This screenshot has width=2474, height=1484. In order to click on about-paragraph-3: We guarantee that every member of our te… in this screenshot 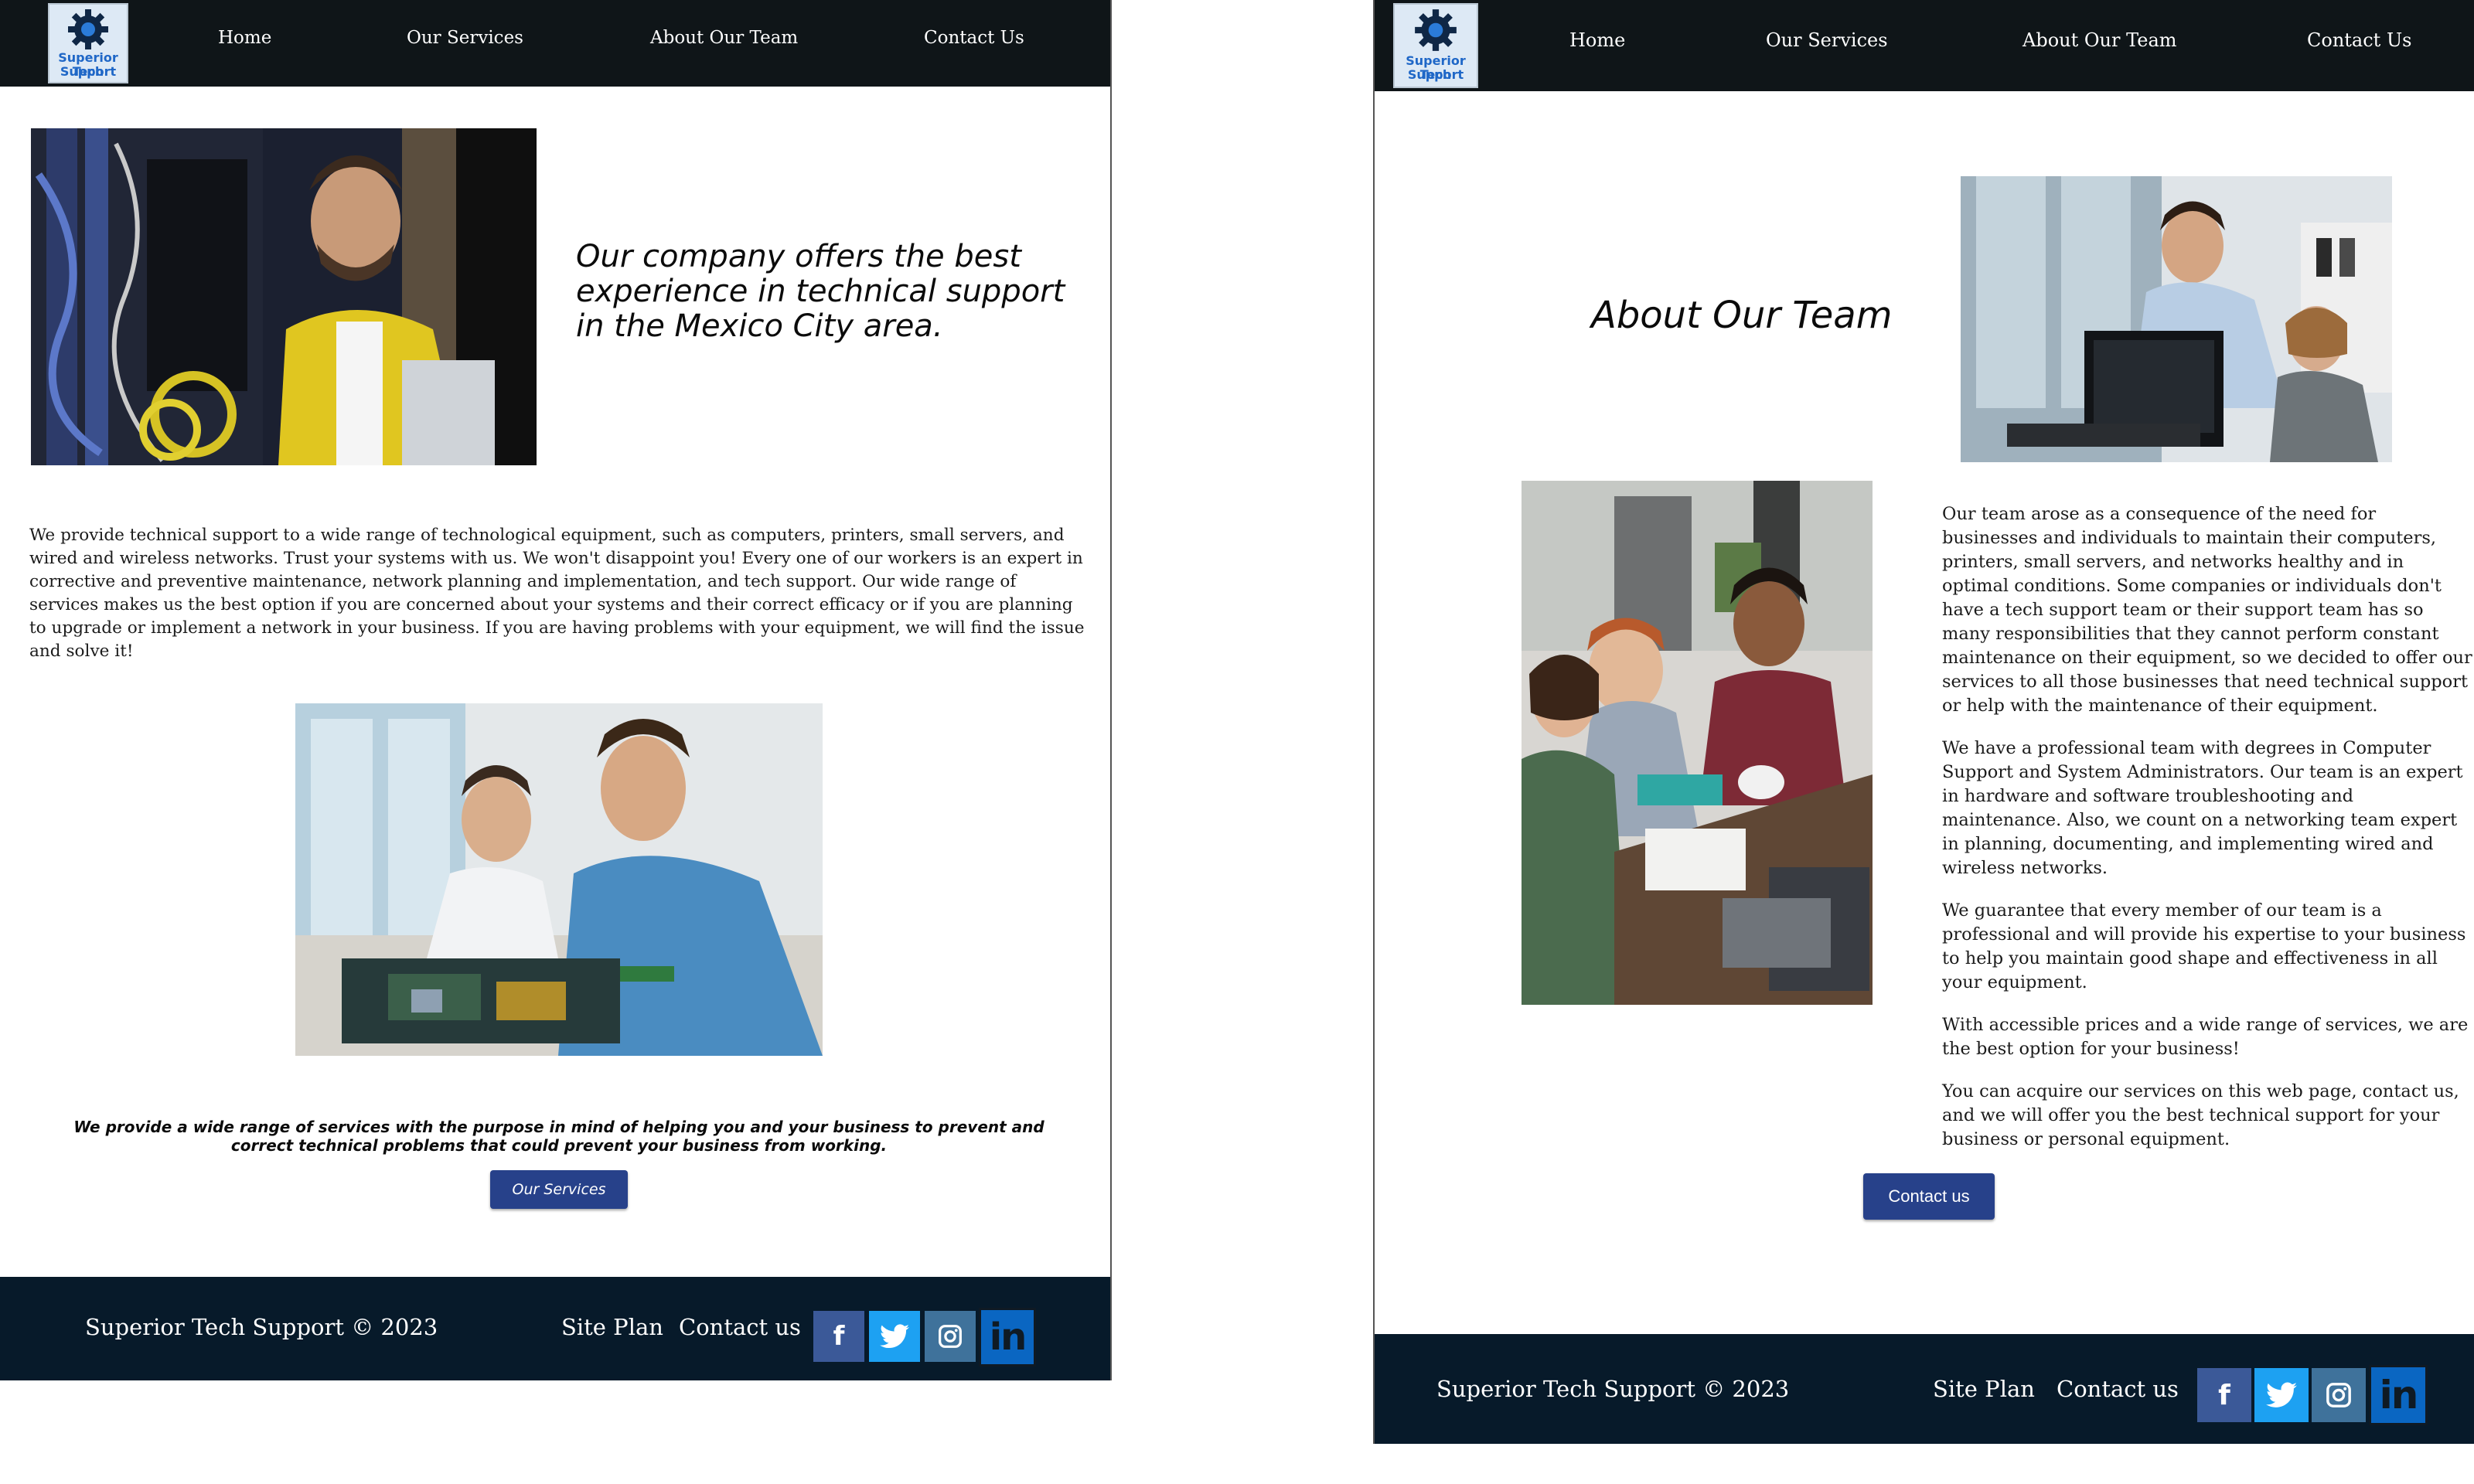, I will do `click(2204, 946)`.